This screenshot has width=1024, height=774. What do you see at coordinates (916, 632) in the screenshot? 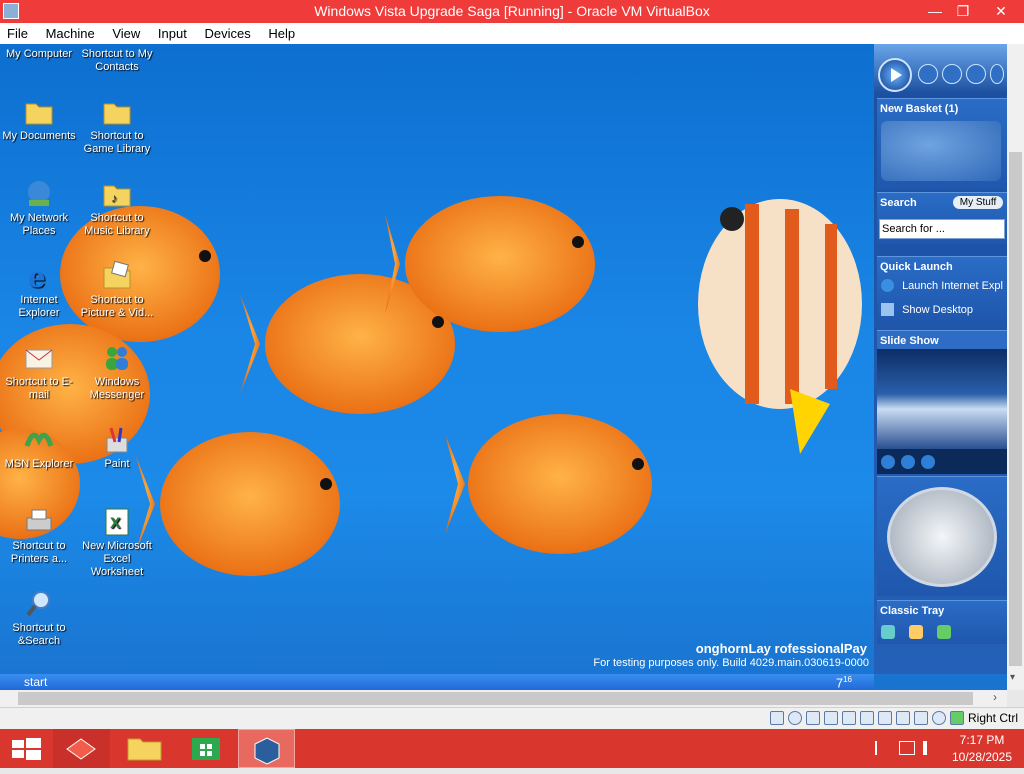
I see `tray-messenger-icon` at bounding box center [916, 632].